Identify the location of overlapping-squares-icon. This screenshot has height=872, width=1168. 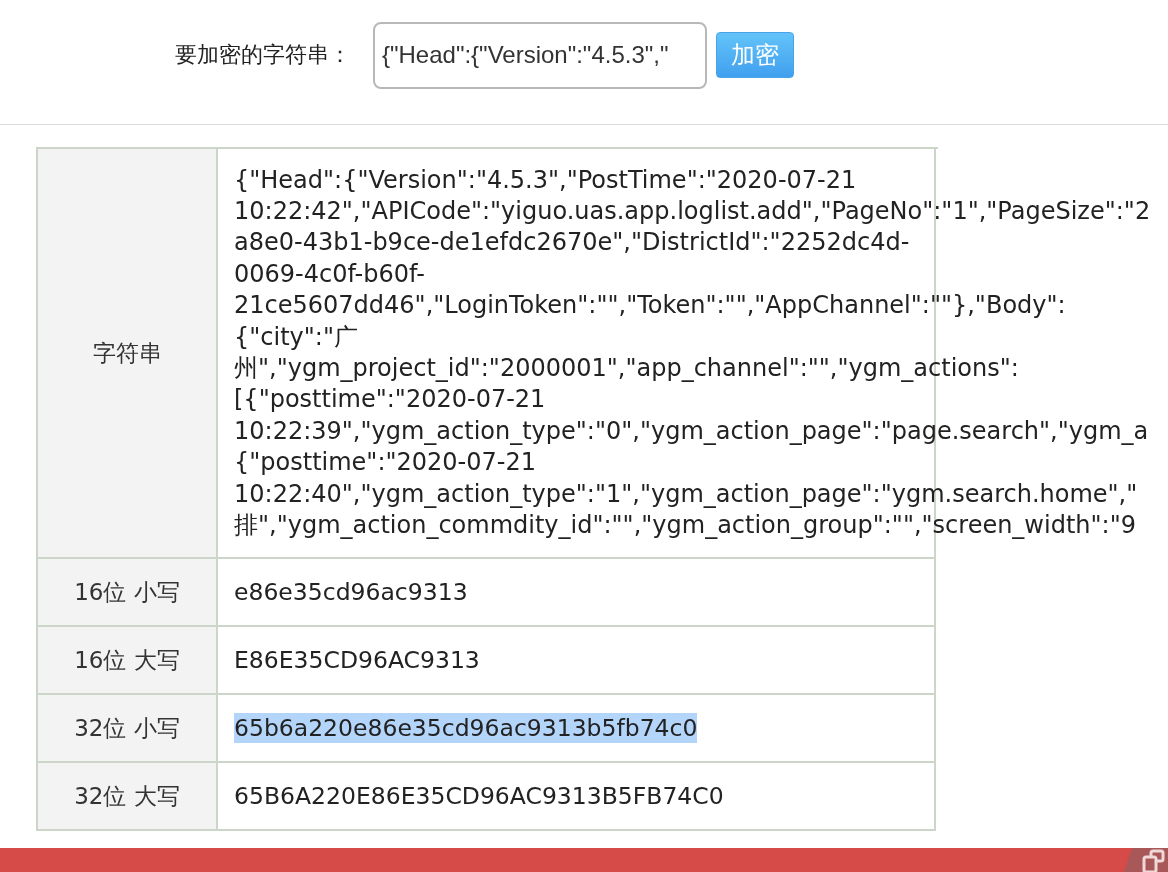
(1146, 860).